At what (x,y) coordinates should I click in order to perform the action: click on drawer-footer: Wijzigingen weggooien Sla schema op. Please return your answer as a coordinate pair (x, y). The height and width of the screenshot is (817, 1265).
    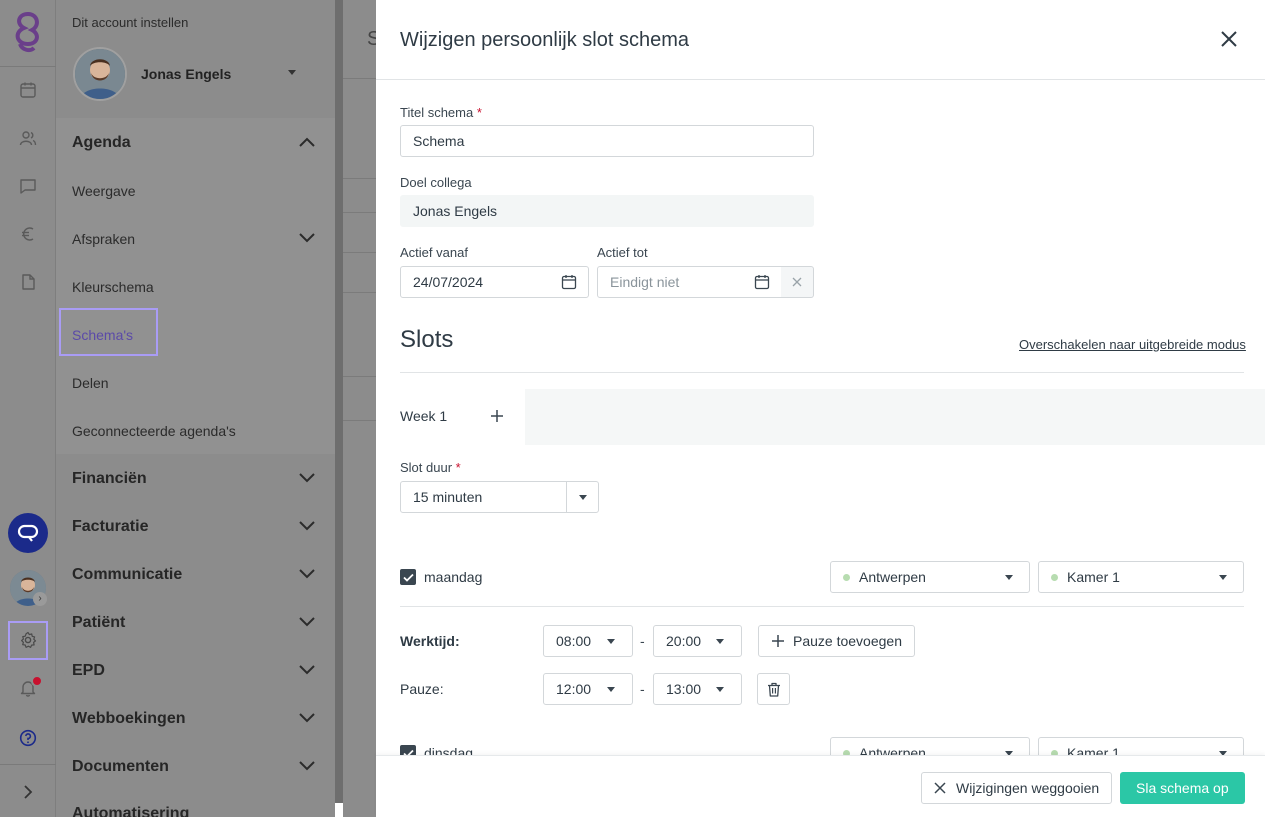
    Looking at the image, I should click on (820, 786).